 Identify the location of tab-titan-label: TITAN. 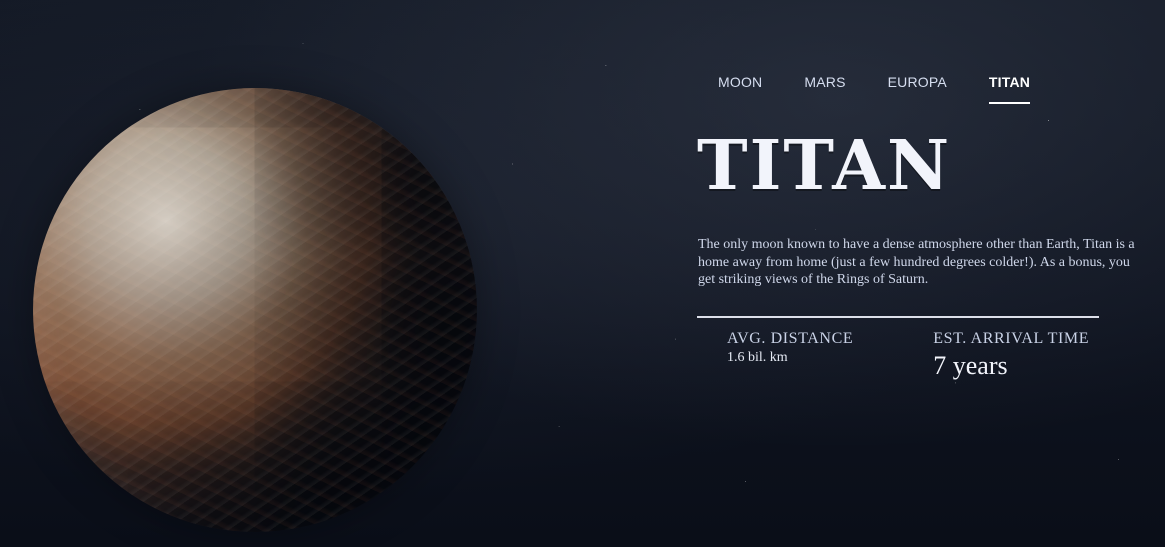
(1009, 82).